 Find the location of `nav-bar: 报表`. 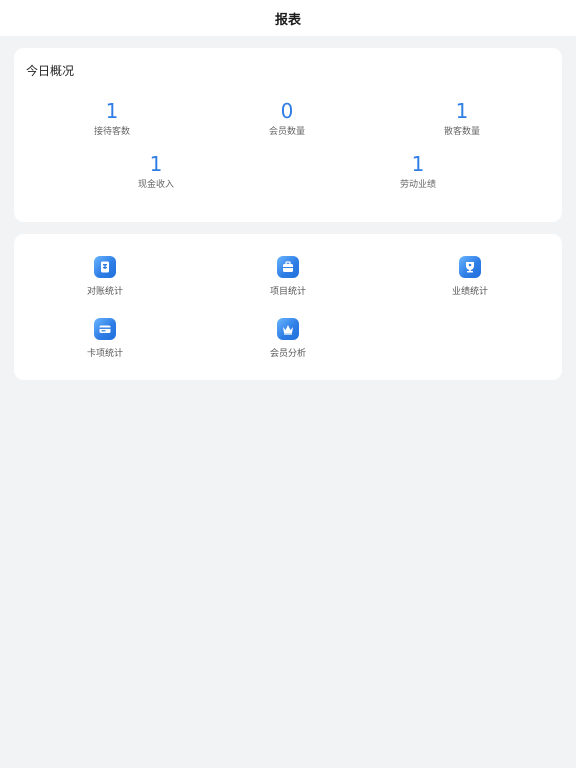

nav-bar: 报表 is located at coordinates (288, 18).